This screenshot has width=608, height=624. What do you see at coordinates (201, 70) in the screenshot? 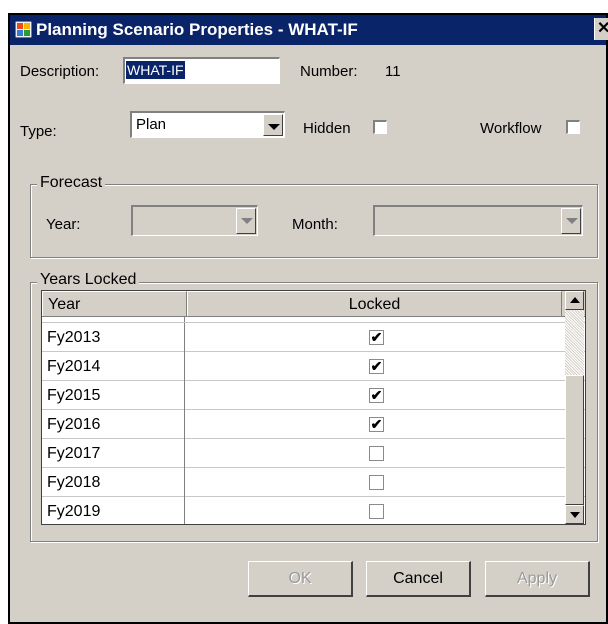
I see `description-input: WHAT-IF` at bounding box center [201, 70].